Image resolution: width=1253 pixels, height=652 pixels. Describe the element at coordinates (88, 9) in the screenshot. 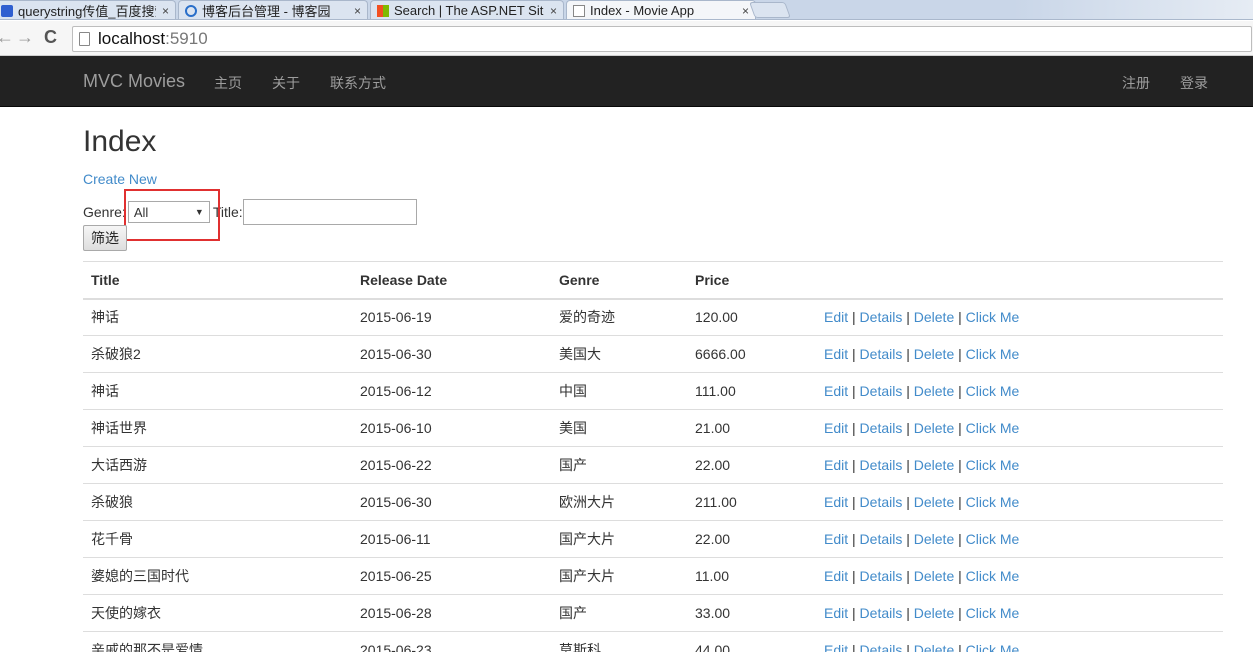

I see `browser-tab-baidu: querystring传值_百度搜索 ×` at that location.